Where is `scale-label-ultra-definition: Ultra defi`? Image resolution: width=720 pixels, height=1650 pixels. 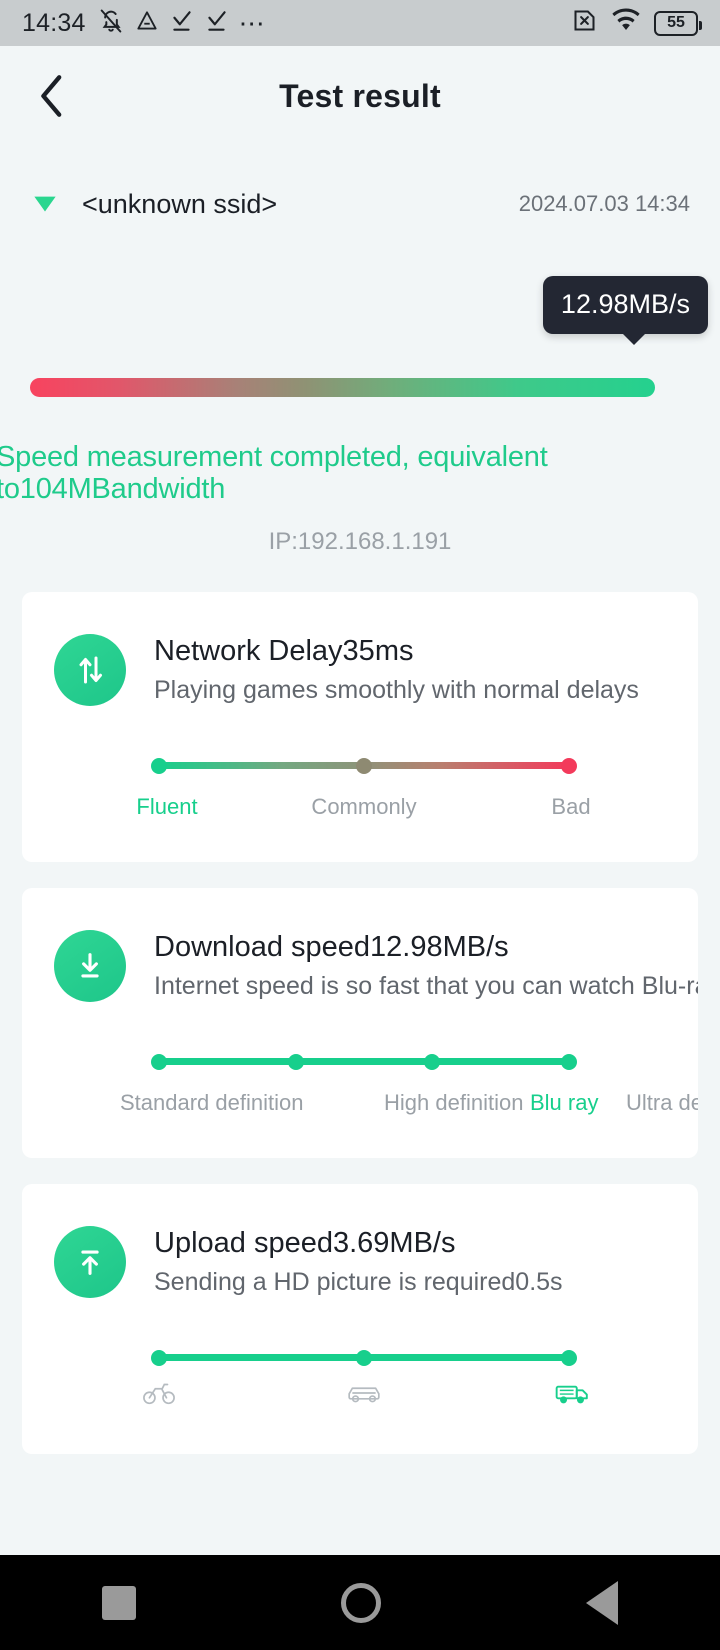
scale-label-ultra-definition: Ultra defi is located at coordinates (662, 1102).